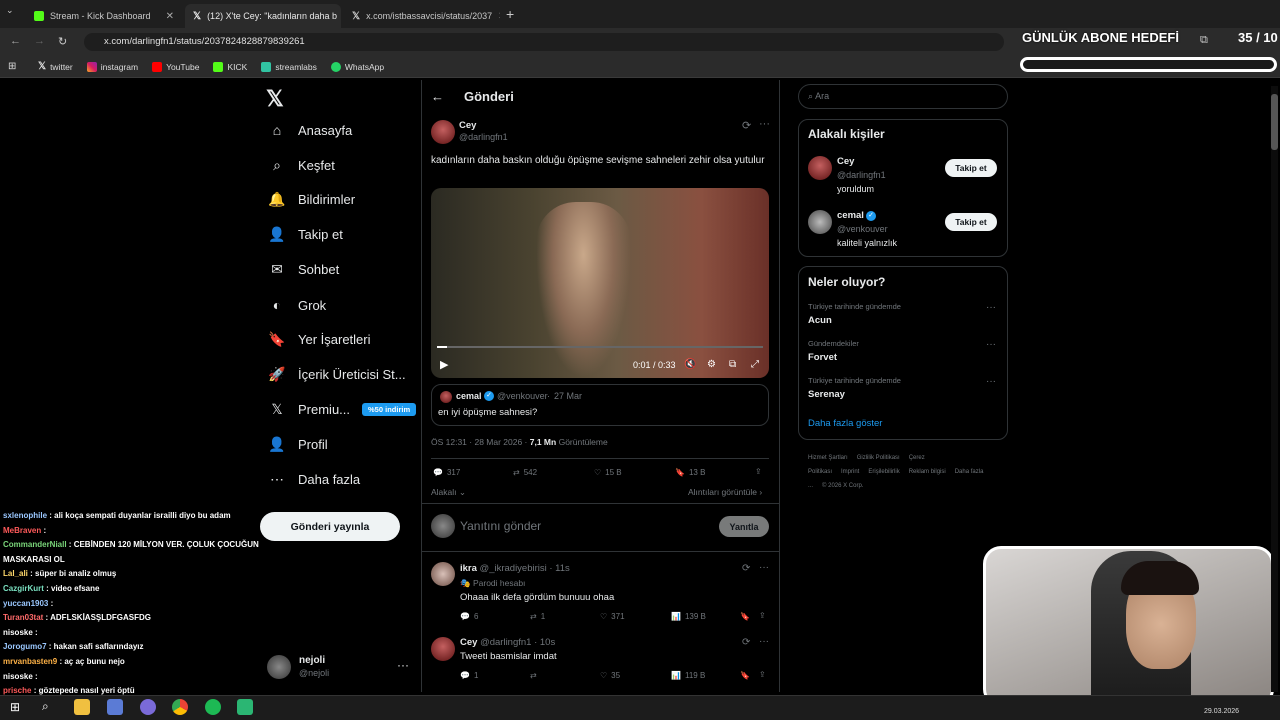 This screenshot has height=720, width=1280. Describe the element at coordinates (845, 161) in the screenshot. I see `person-name: Cey` at that location.